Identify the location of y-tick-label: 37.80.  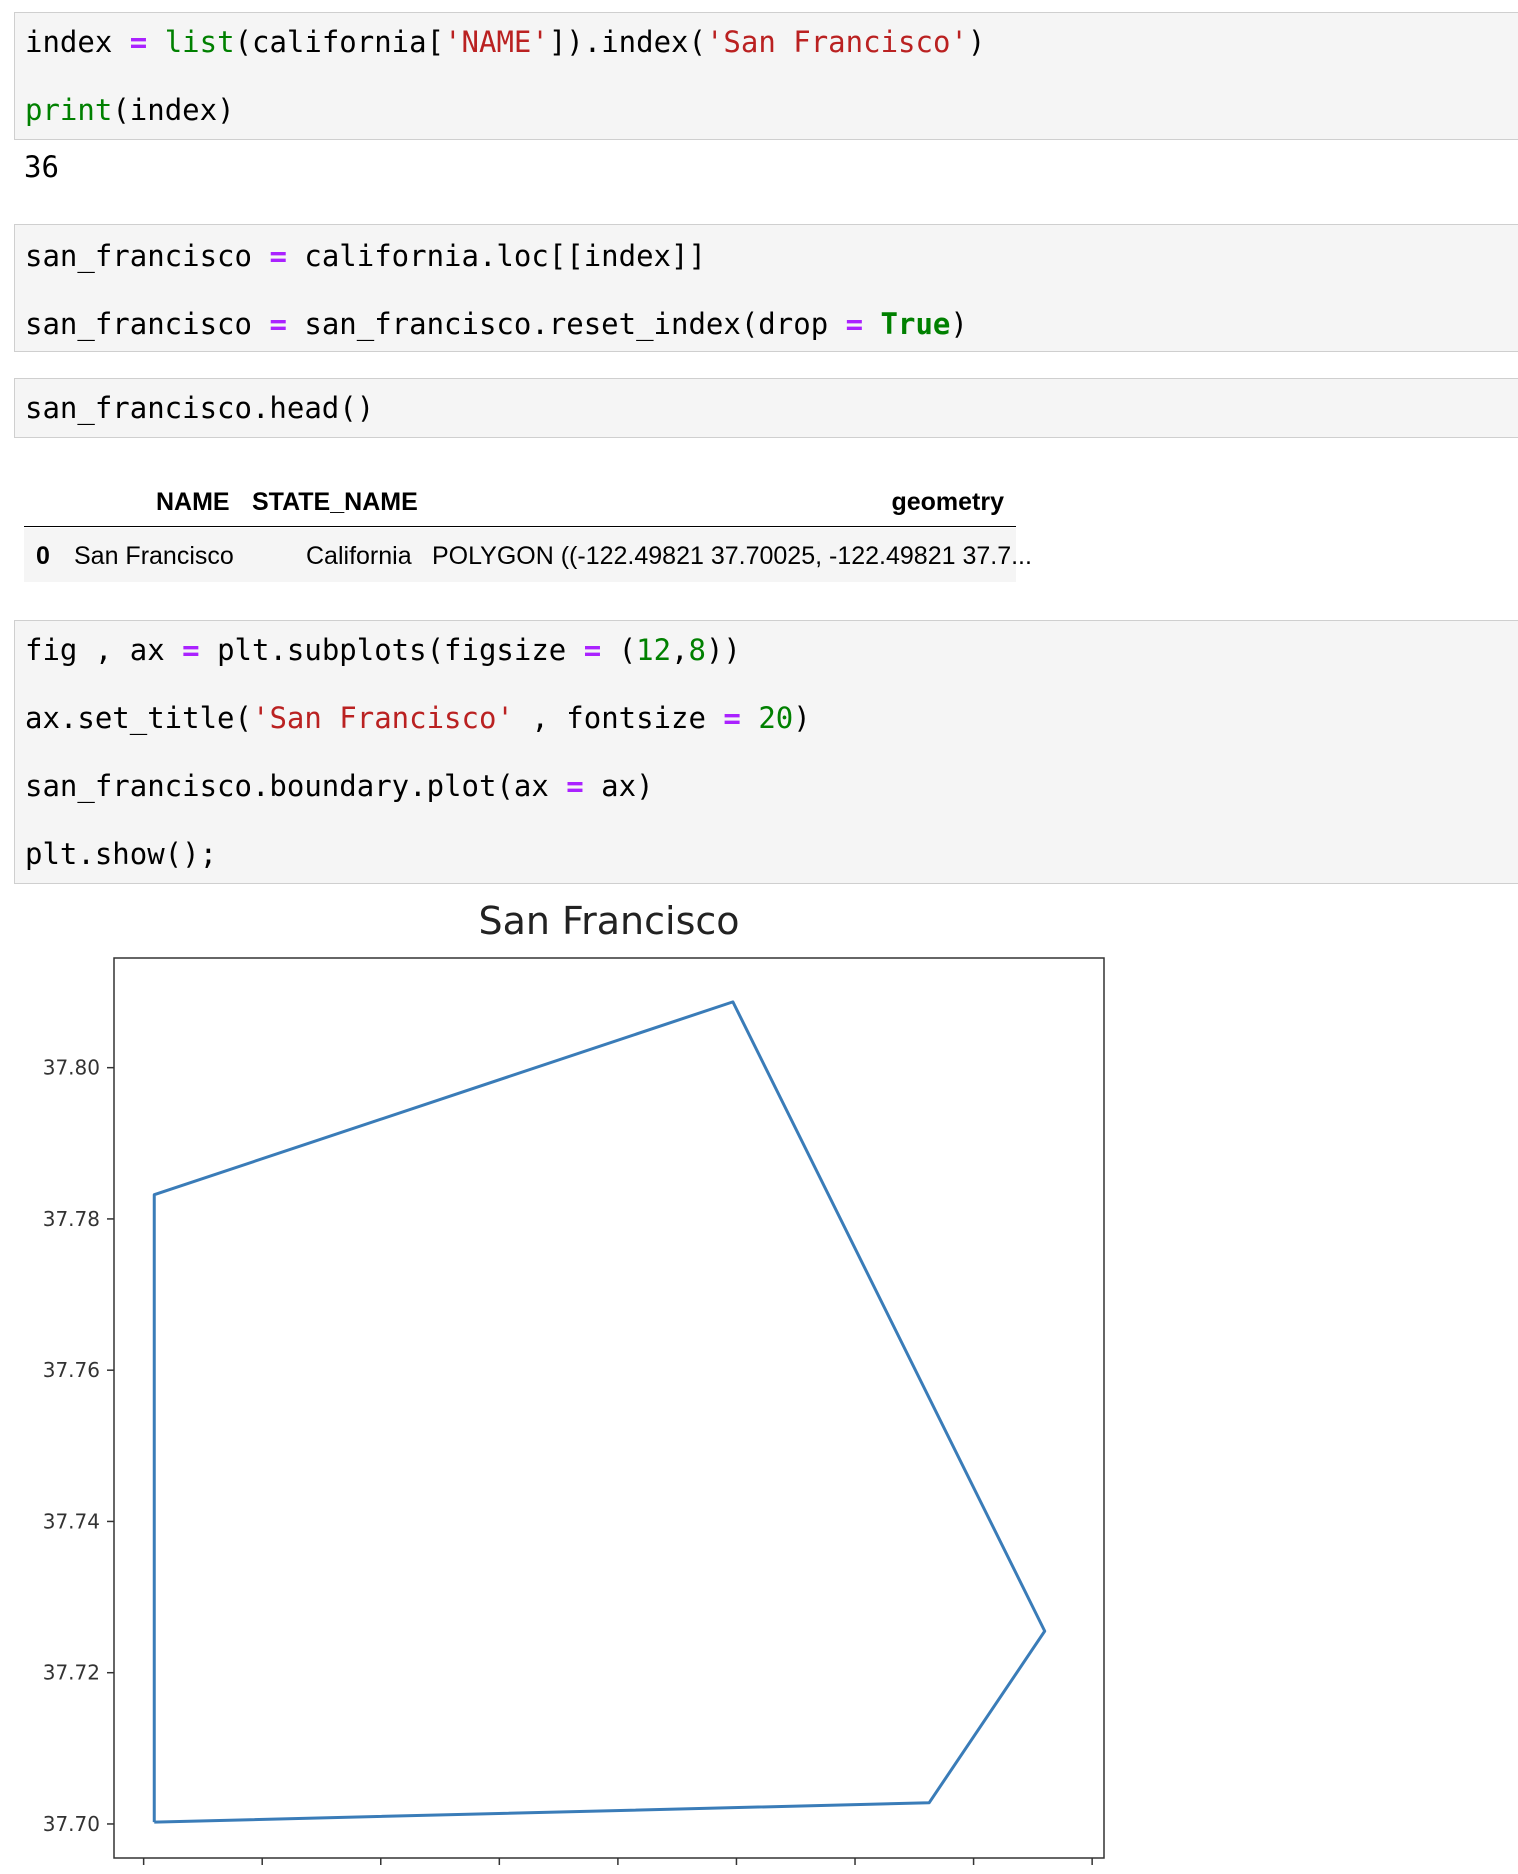
(71, 1068).